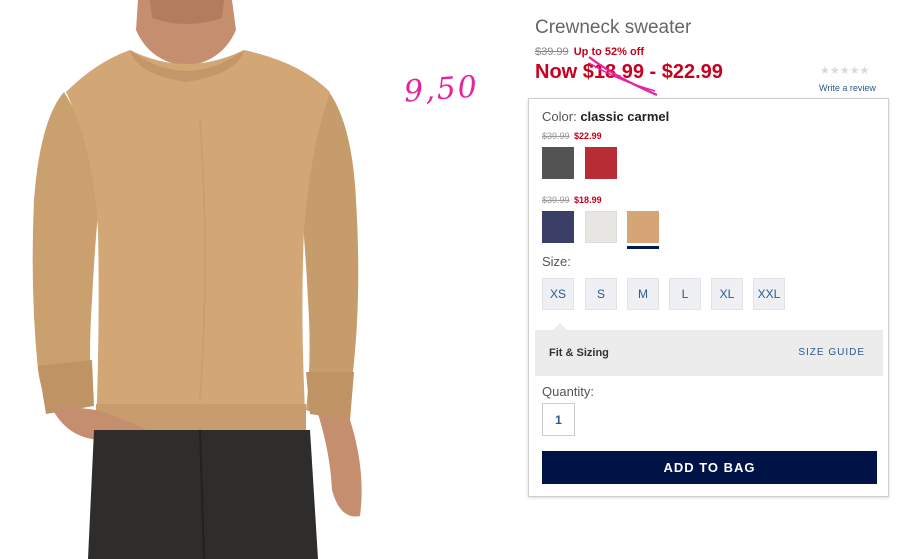 This screenshot has width=899, height=559. What do you see at coordinates (568, 391) in the screenshot?
I see `quantity-label: Quantity:` at bounding box center [568, 391].